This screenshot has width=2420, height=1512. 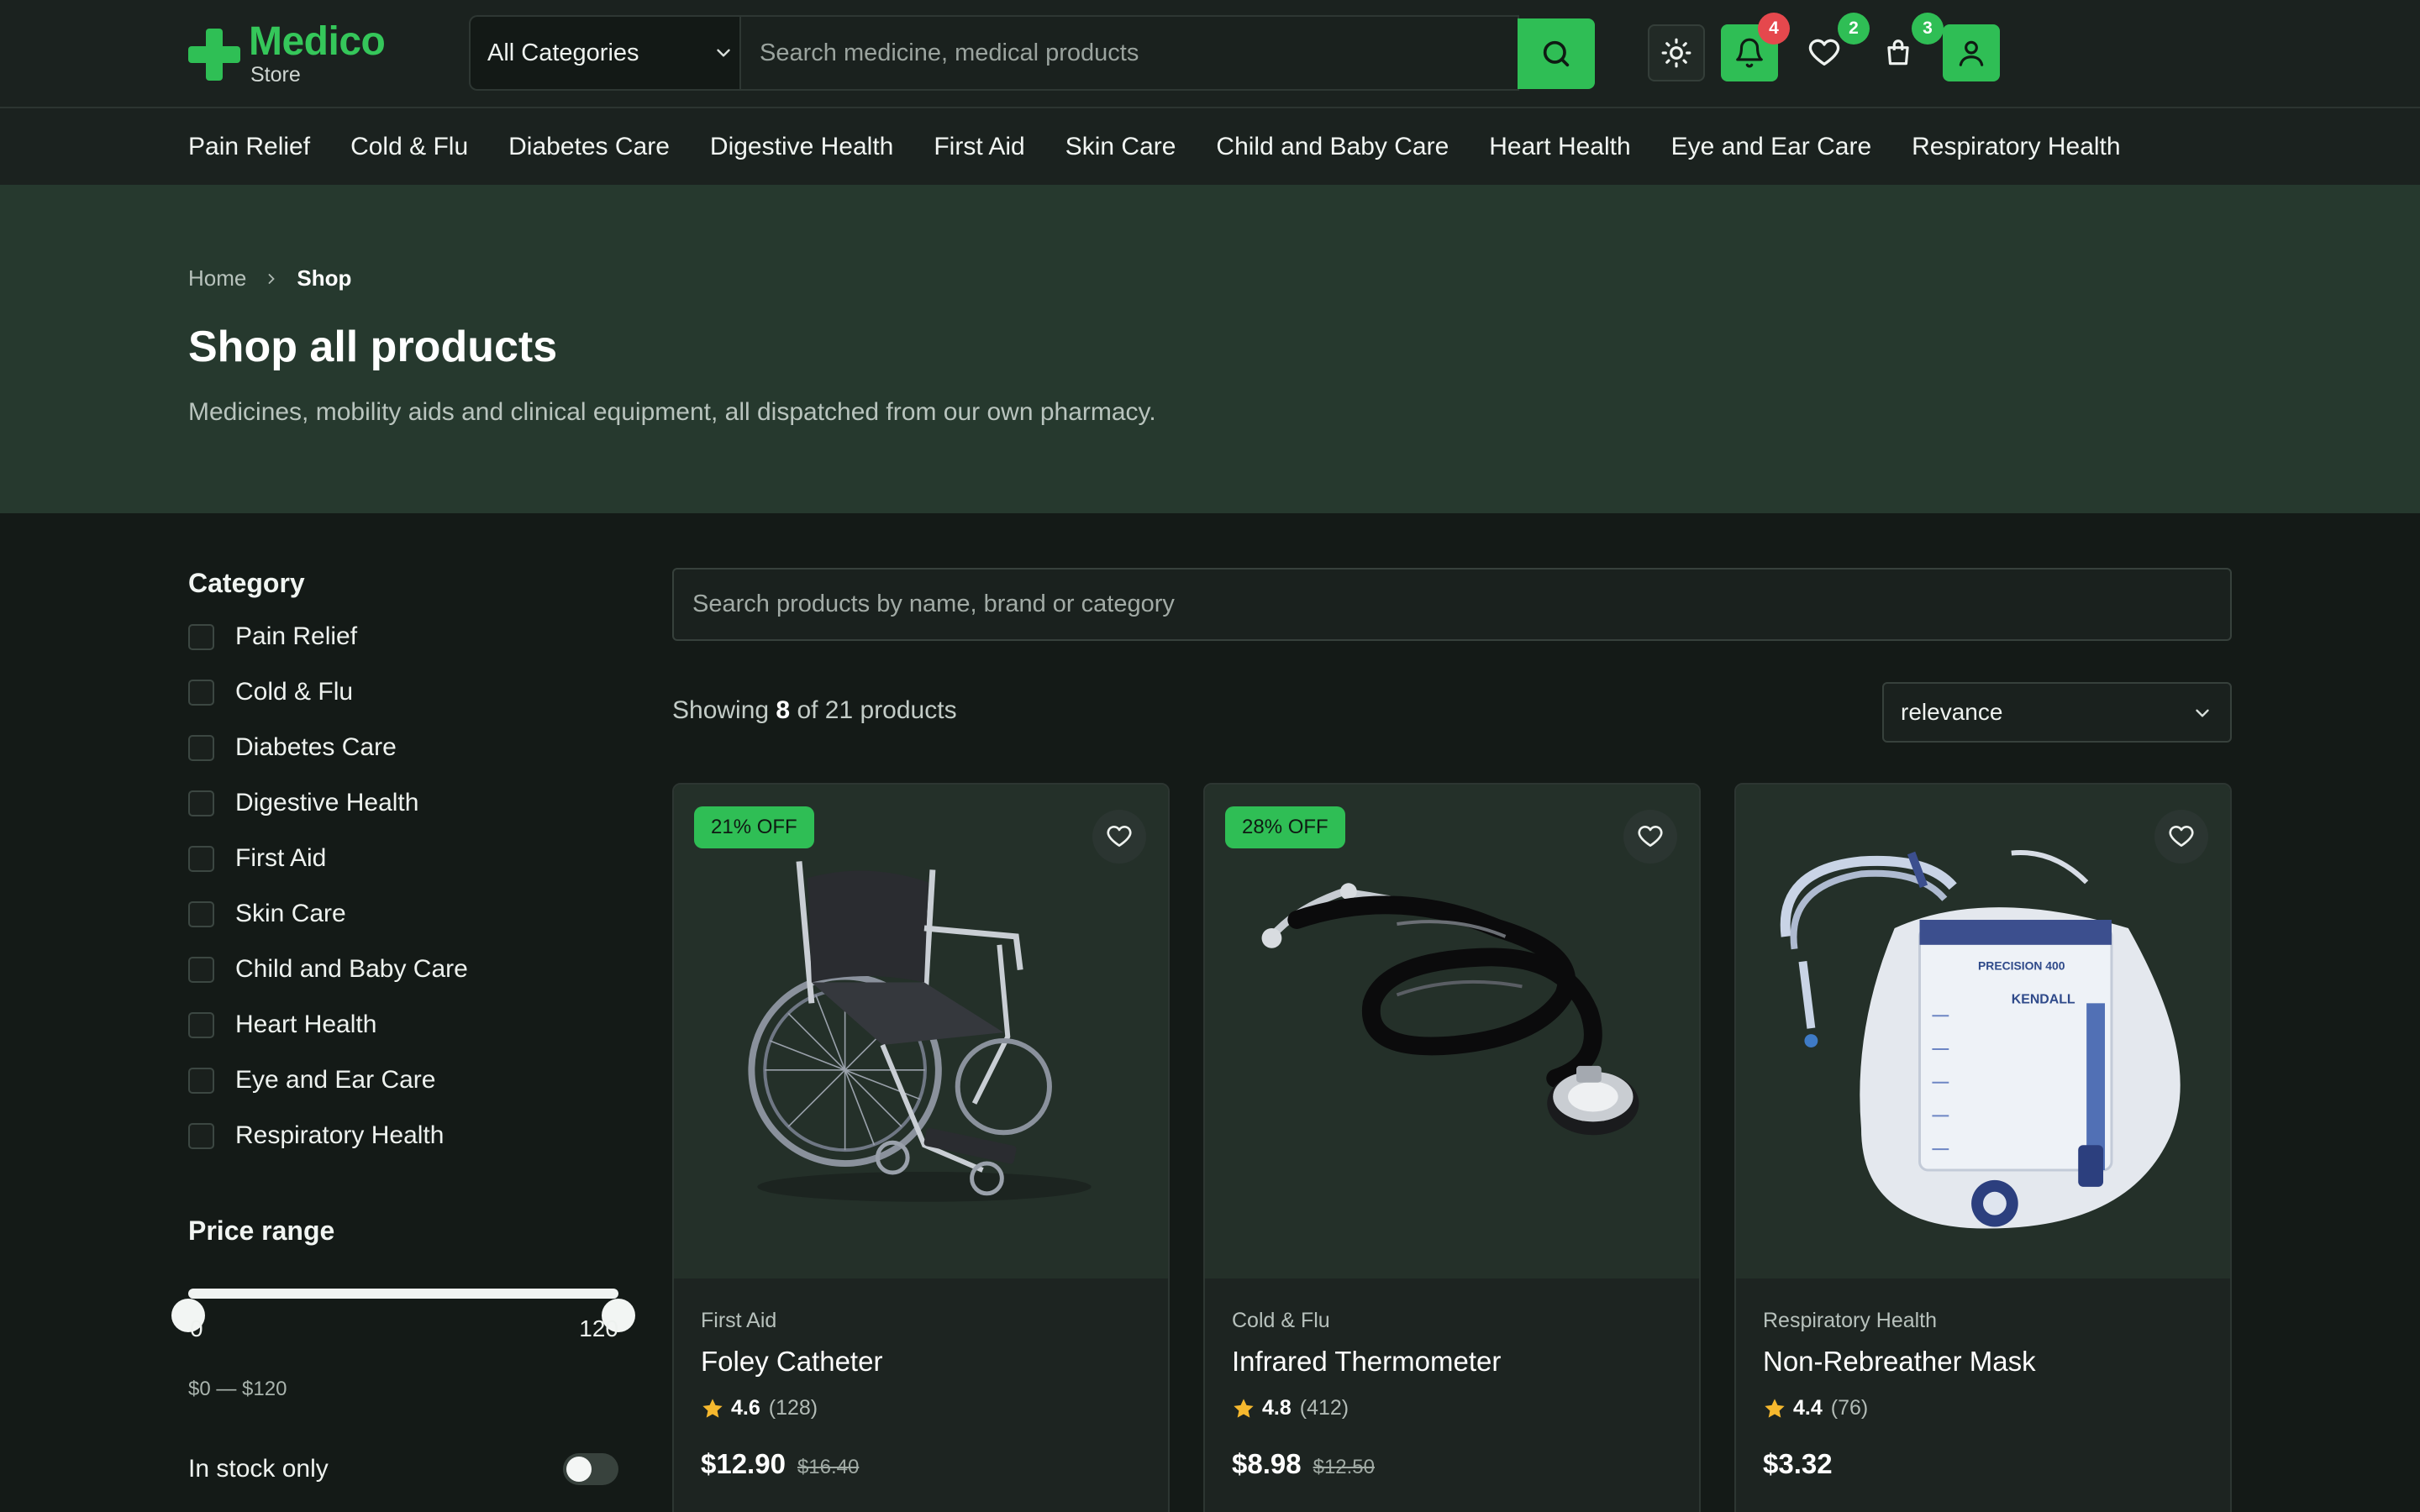 I want to click on medical-cross-icon, so click(x=214, y=55).